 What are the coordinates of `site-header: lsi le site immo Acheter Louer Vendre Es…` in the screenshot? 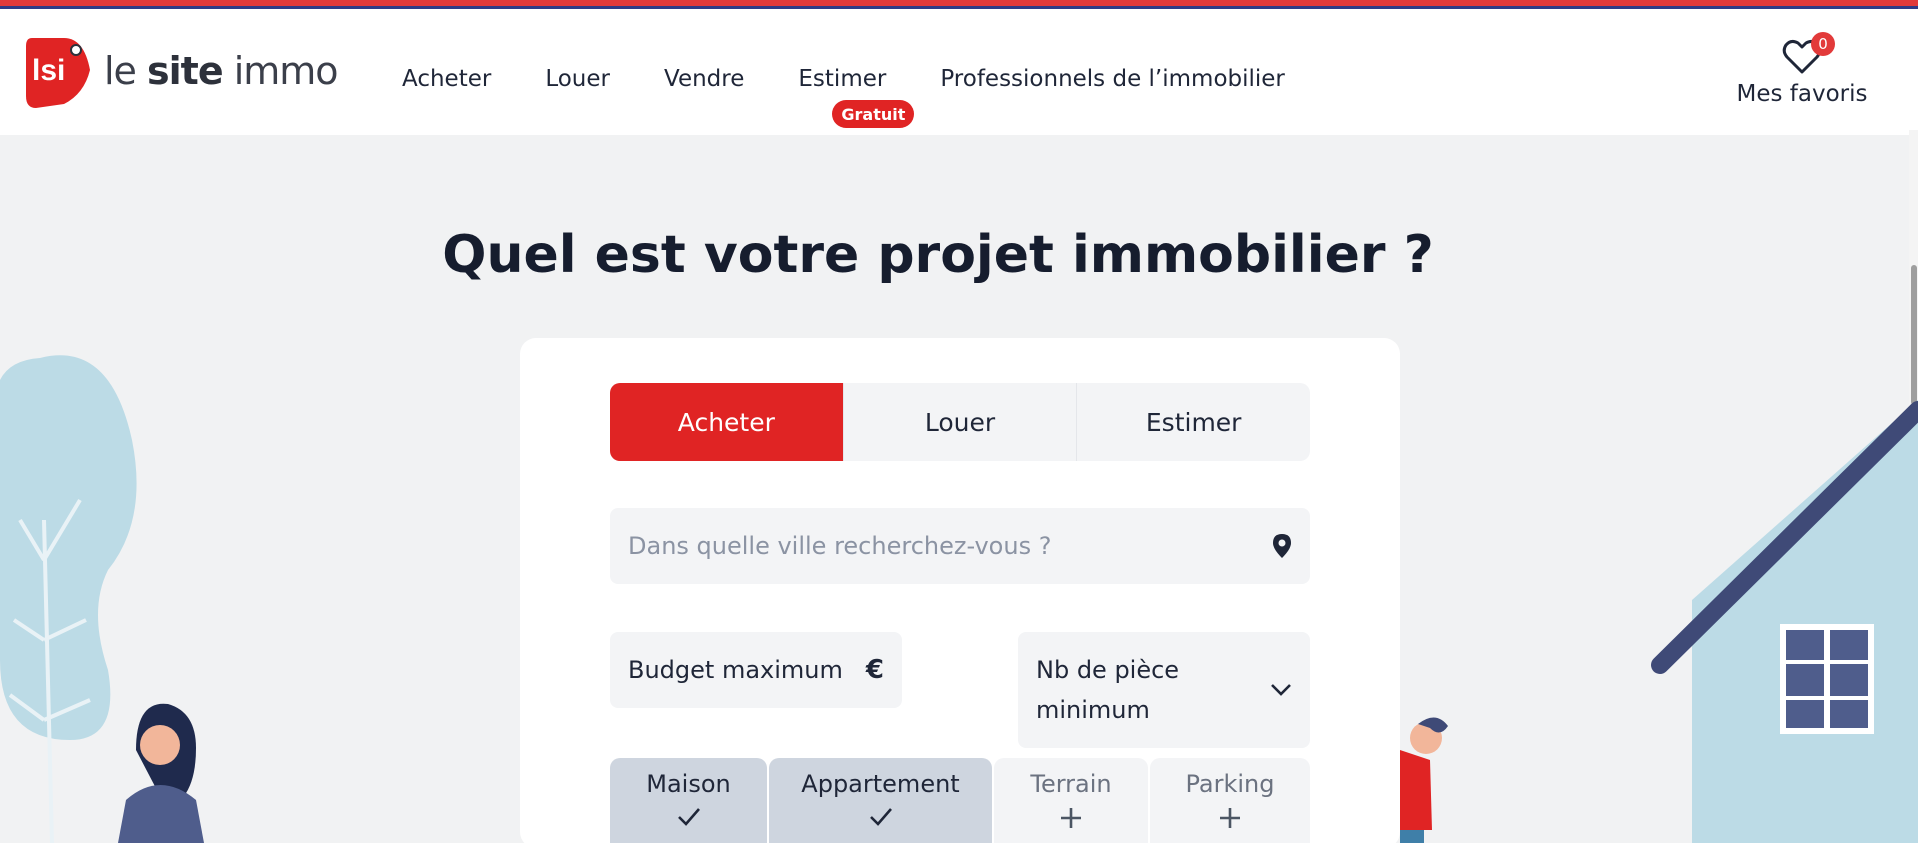 It's located at (959, 72).